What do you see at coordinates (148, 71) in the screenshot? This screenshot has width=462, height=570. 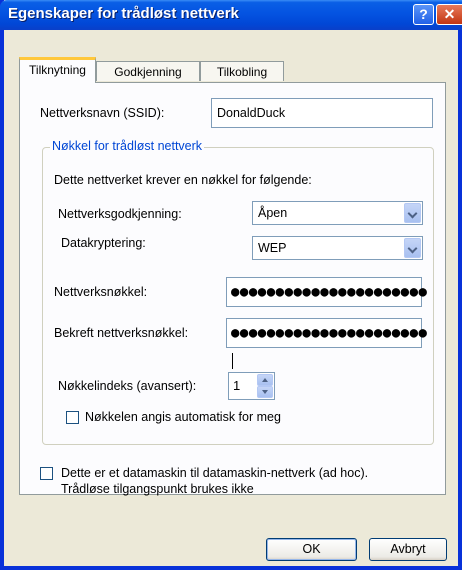 I see `tab-godkjenning: Godkjenning` at bounding box center [148, 71].